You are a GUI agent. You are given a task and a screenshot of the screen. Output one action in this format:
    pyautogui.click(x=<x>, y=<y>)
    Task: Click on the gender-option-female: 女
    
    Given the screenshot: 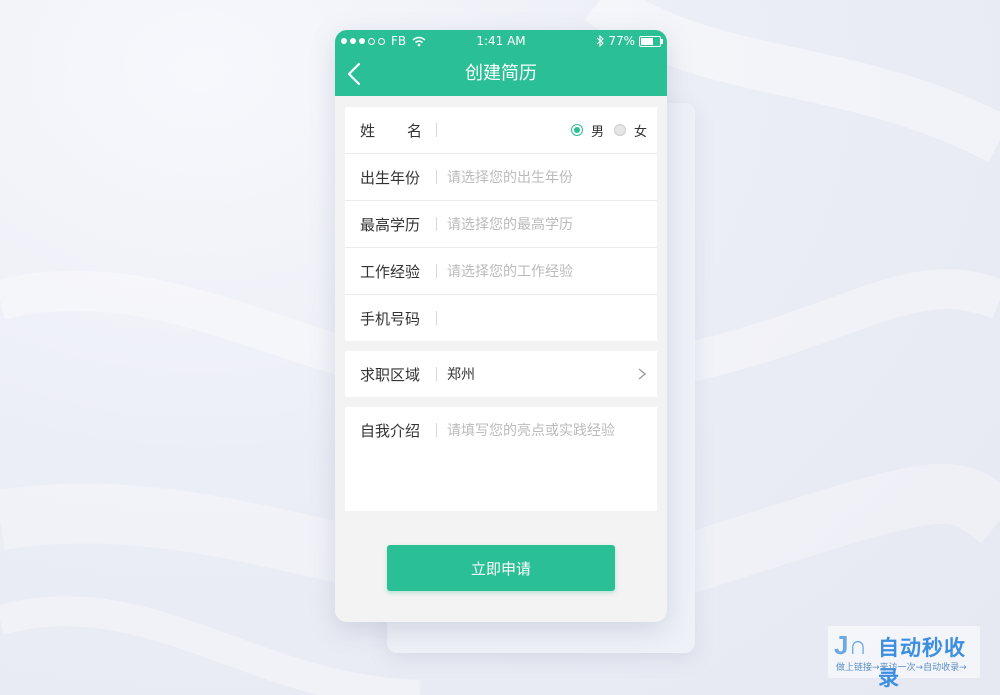 What is the action you would take?
    pyautogui.click(x=630, y=130)
    